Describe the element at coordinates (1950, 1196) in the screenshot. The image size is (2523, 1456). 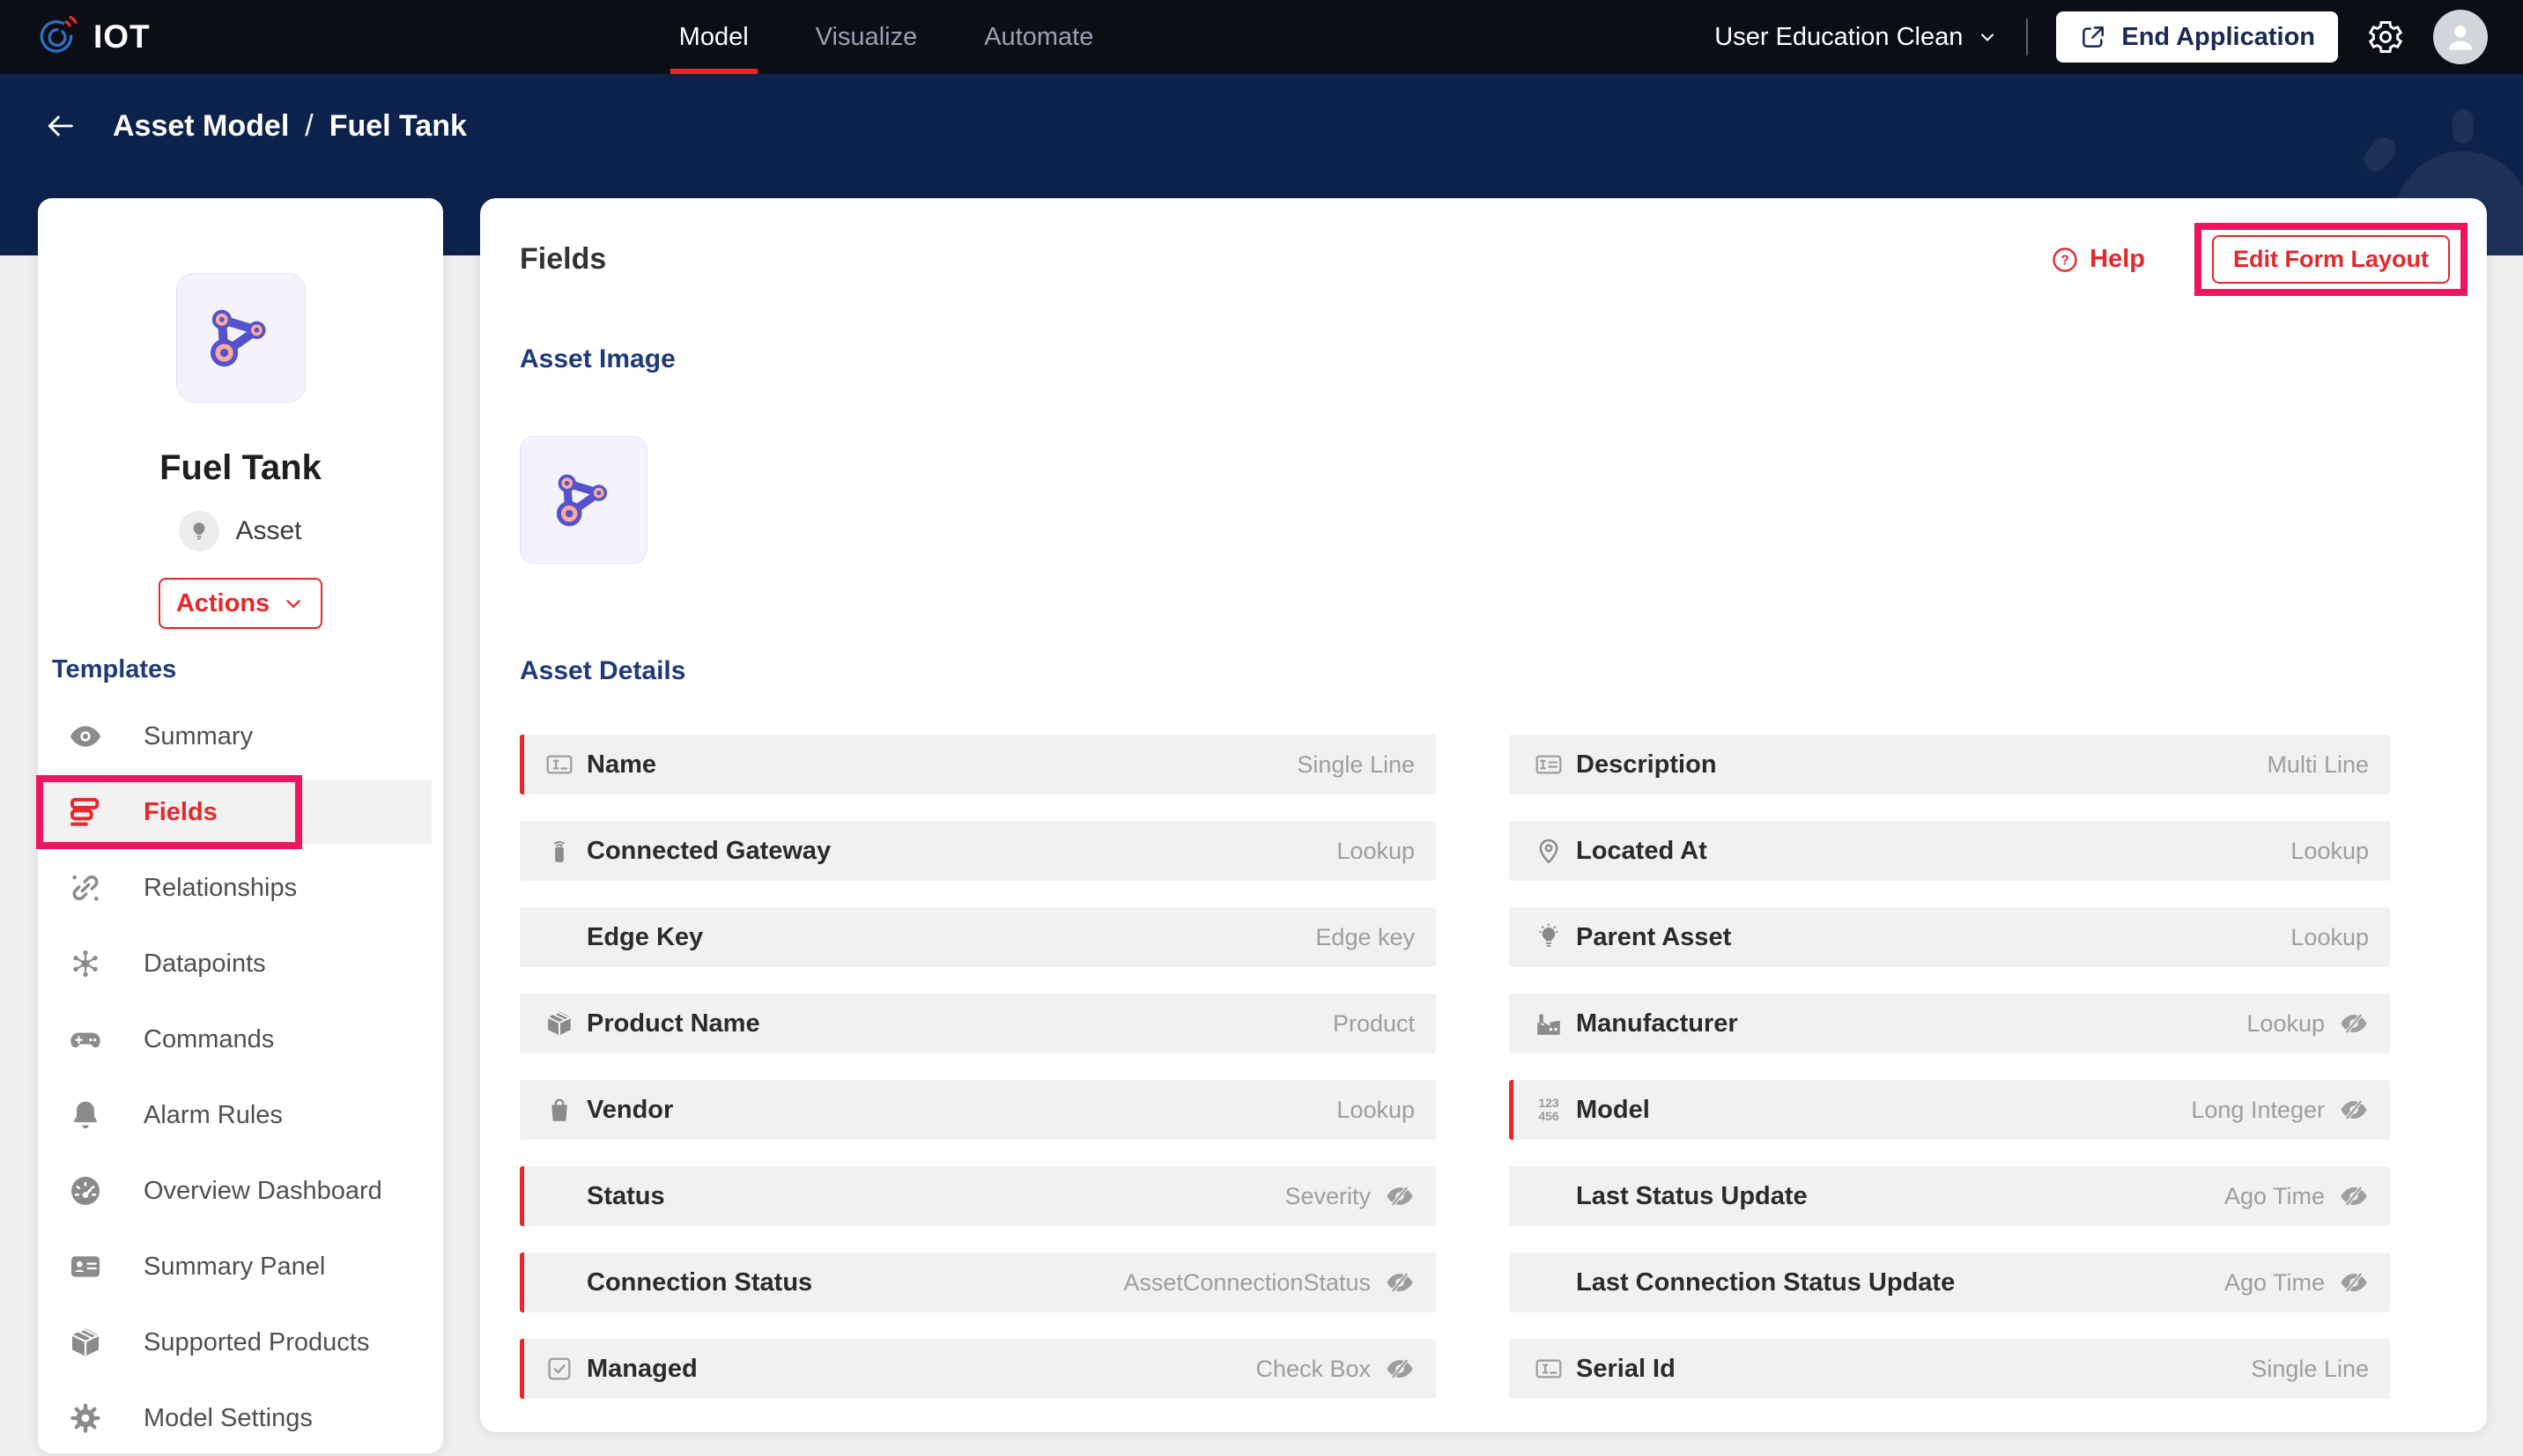
I see `field-row-last-status-update: Last Status UpdateAgo Time` at that location.